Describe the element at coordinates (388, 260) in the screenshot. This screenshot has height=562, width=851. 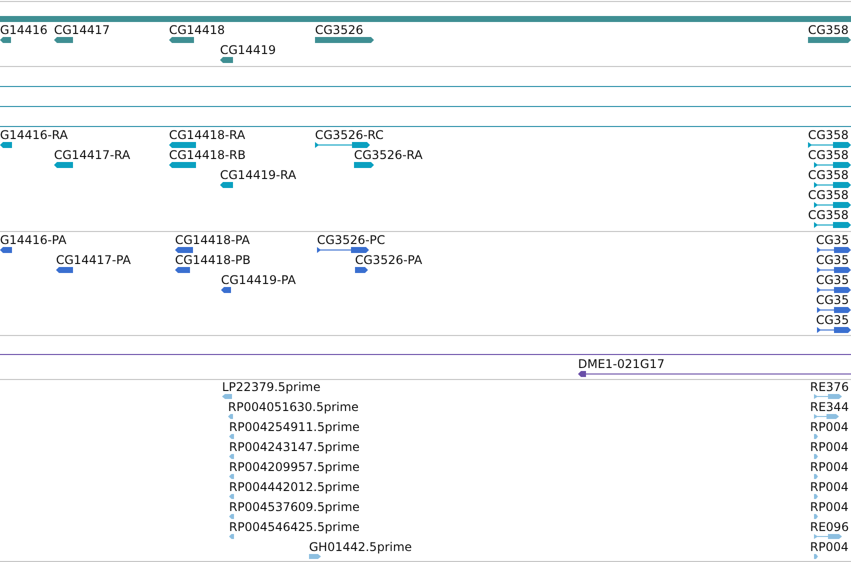
I see `feature-label: CG3526-PA` at that location.